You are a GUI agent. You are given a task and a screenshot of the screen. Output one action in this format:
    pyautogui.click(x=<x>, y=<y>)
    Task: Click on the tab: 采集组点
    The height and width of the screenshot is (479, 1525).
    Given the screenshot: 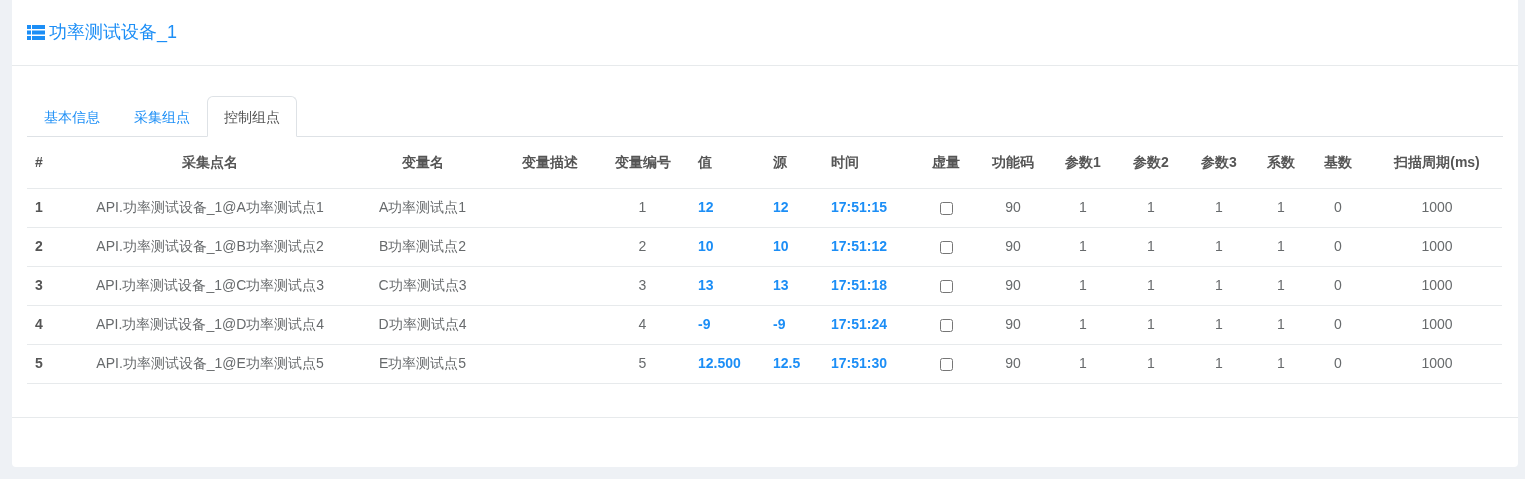 What is the action you would take?
    pyautogui.click(x=162, y=116)
    